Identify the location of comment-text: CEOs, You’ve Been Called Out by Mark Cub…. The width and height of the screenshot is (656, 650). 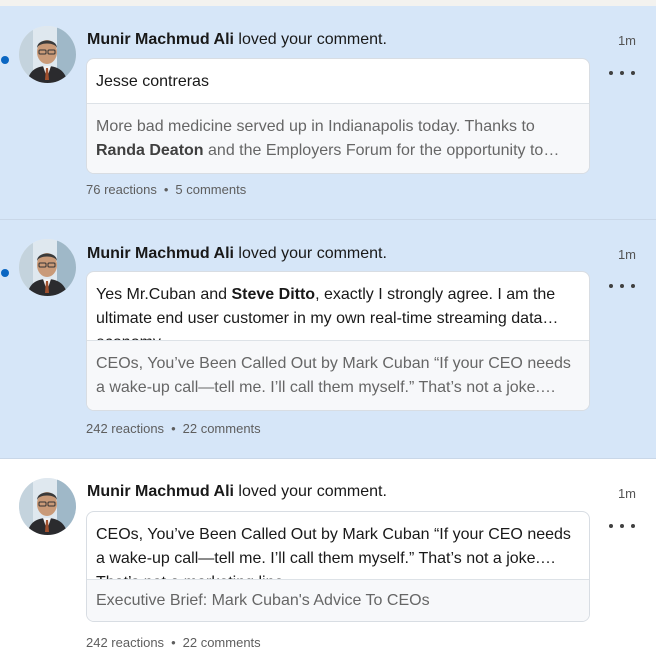
(333, 552).